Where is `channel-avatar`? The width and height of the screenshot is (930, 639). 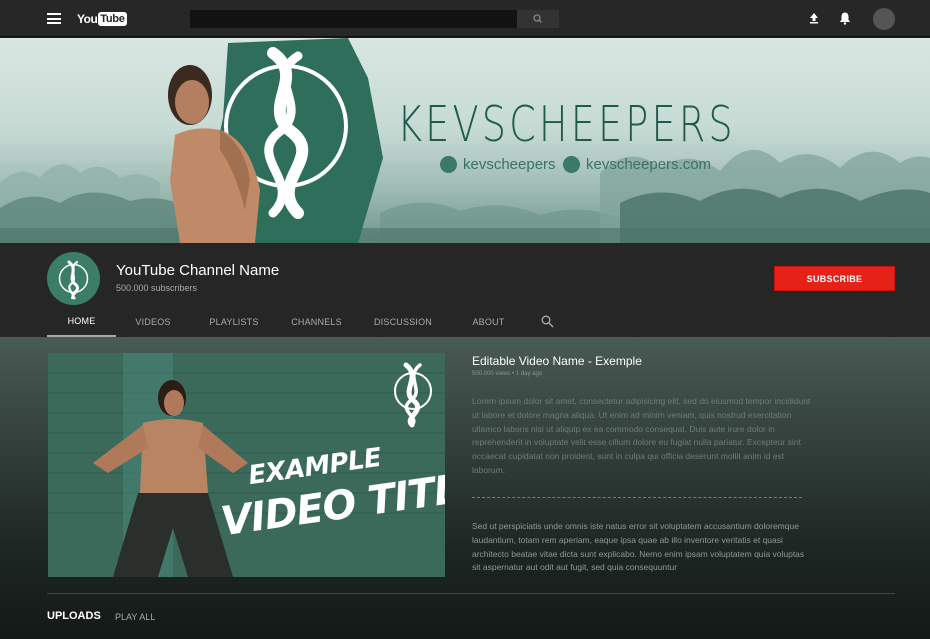
channel-avatar is located at coordinates (73, 278).